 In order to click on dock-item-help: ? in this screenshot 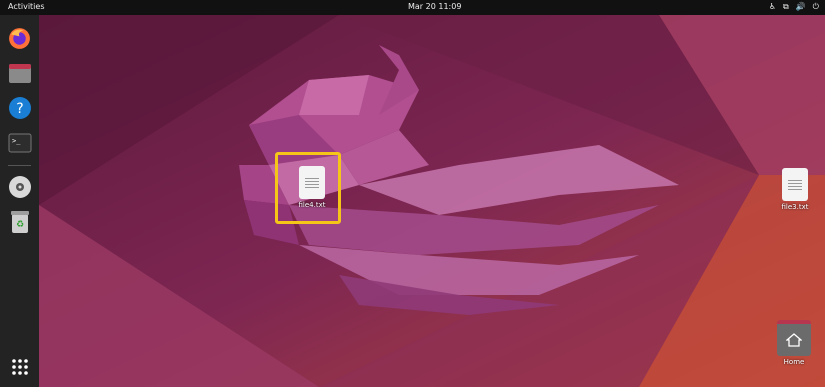, I will do `click(19, 107)`.